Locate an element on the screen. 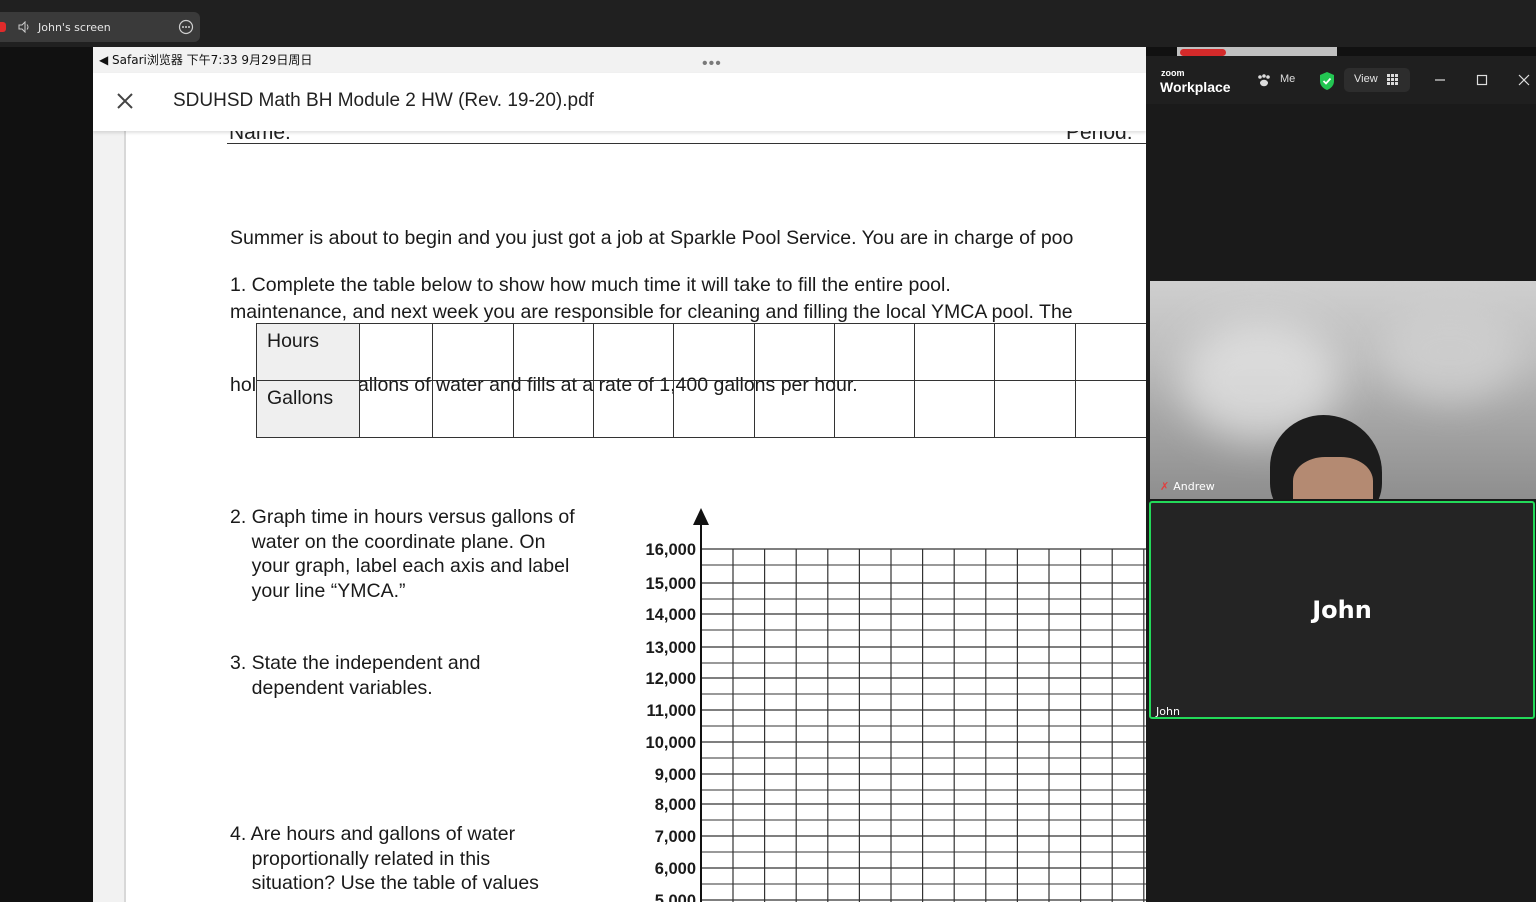  participant-face is located at coordinates (1333, 478).